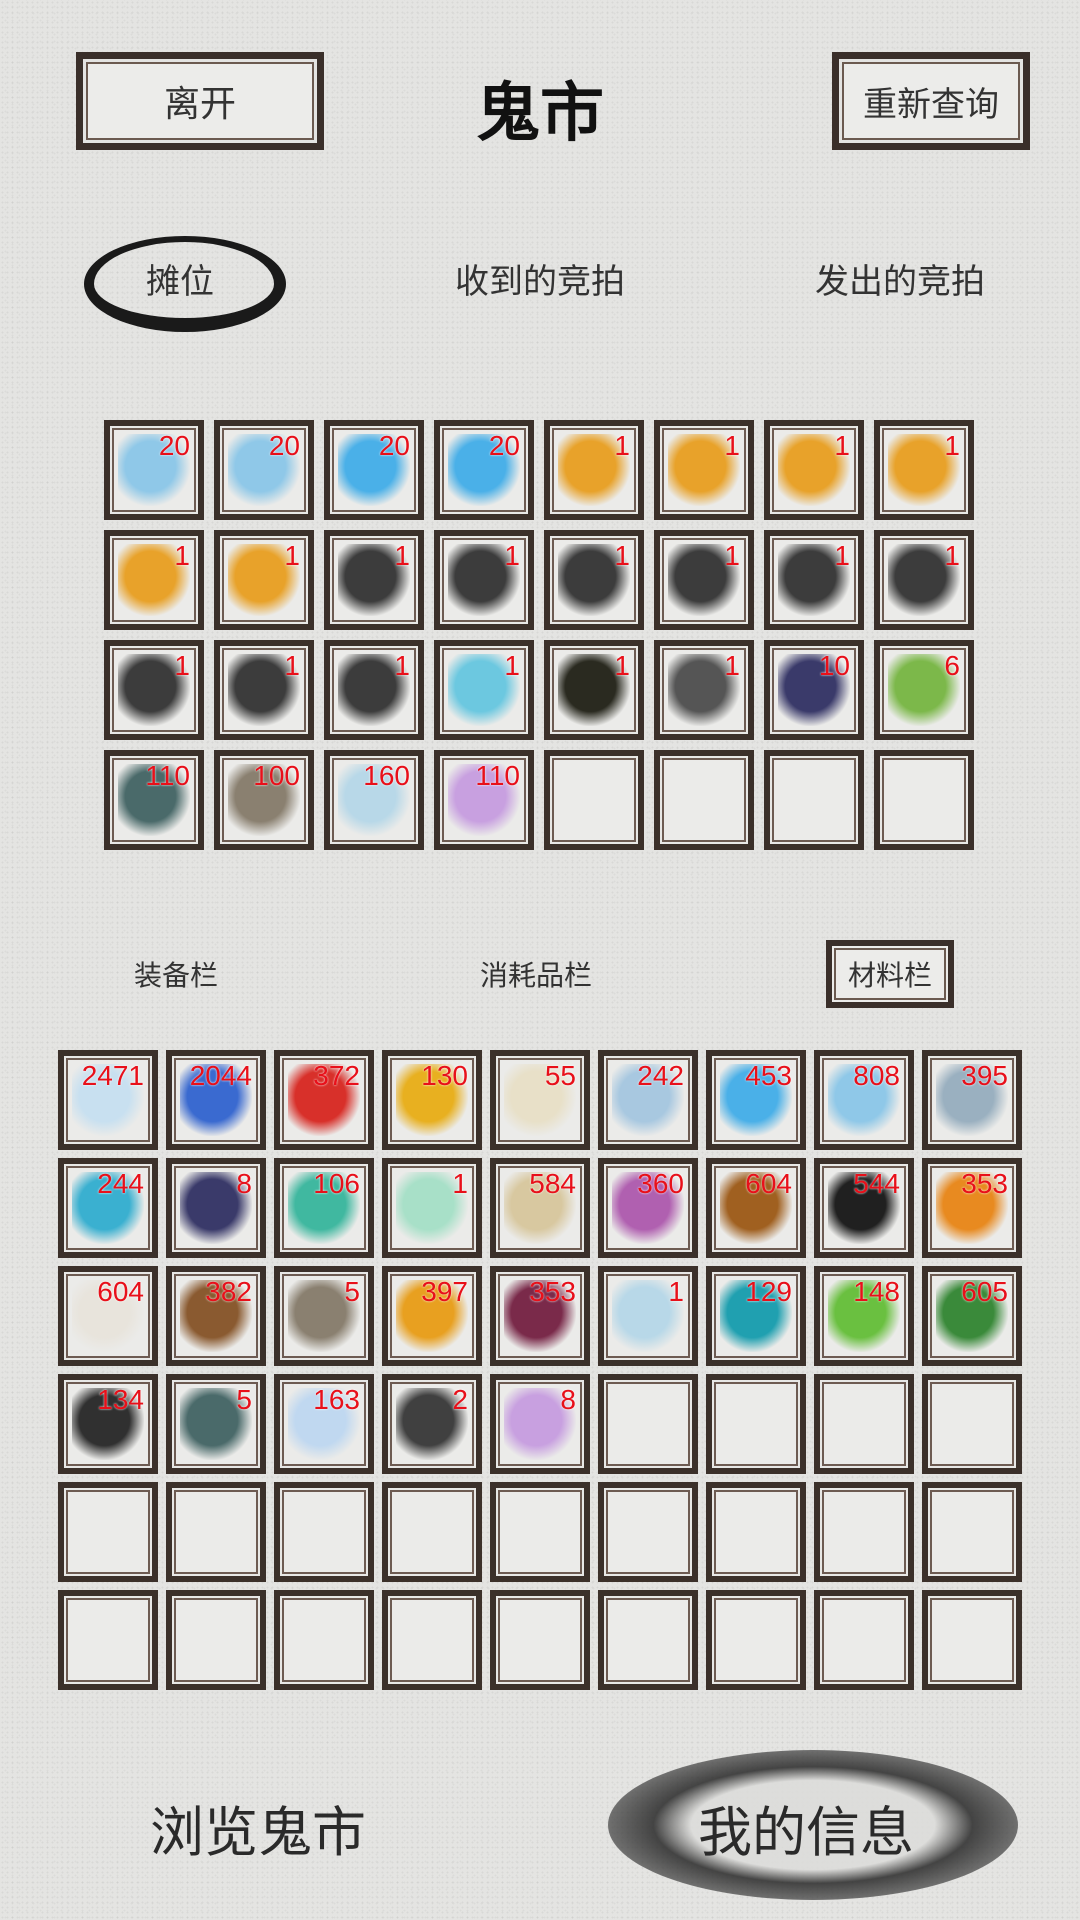 This screenshot has height=1920, width=1080. What do you see at coordinates (374, 800) in the screenshot?
I see `stall-slot: 160` at bounding box center [374, 800].